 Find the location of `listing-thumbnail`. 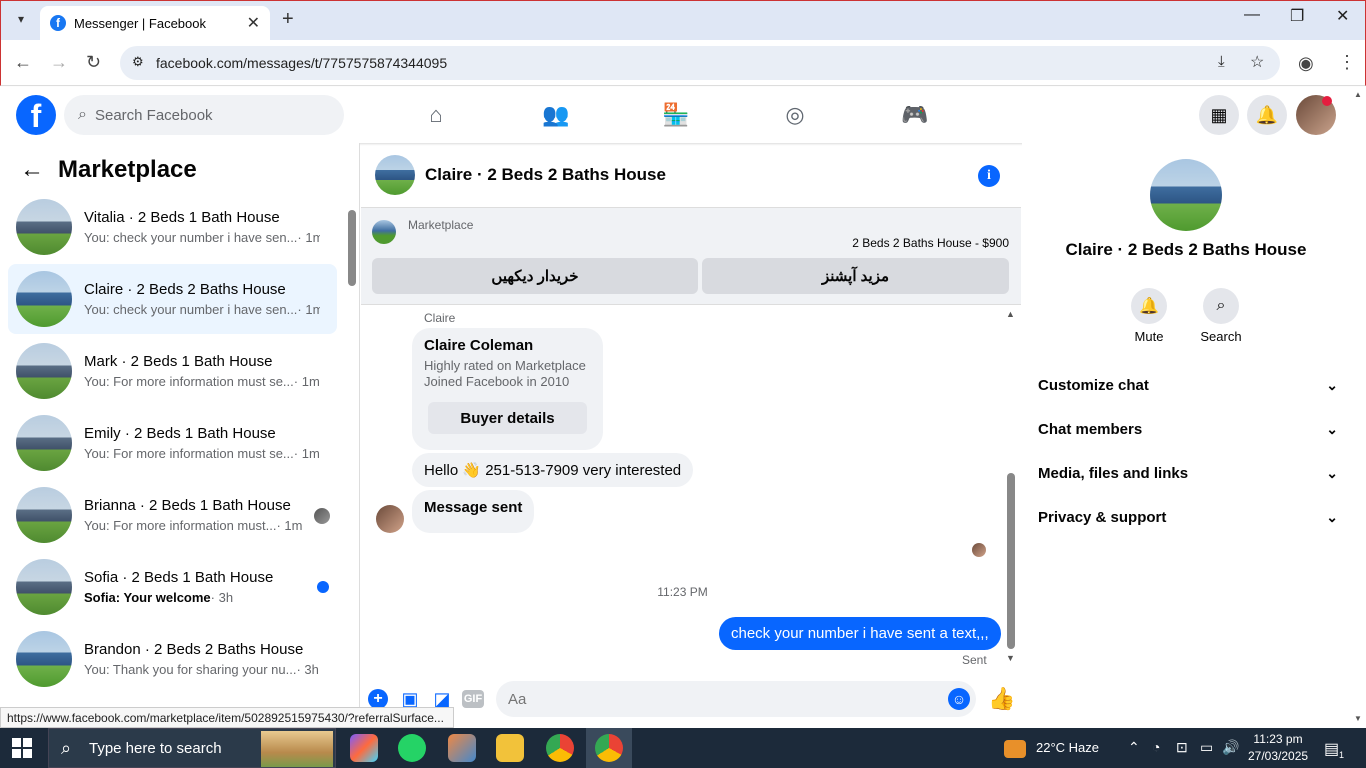

listing-thumbnail is located at coordinates (384, 232).